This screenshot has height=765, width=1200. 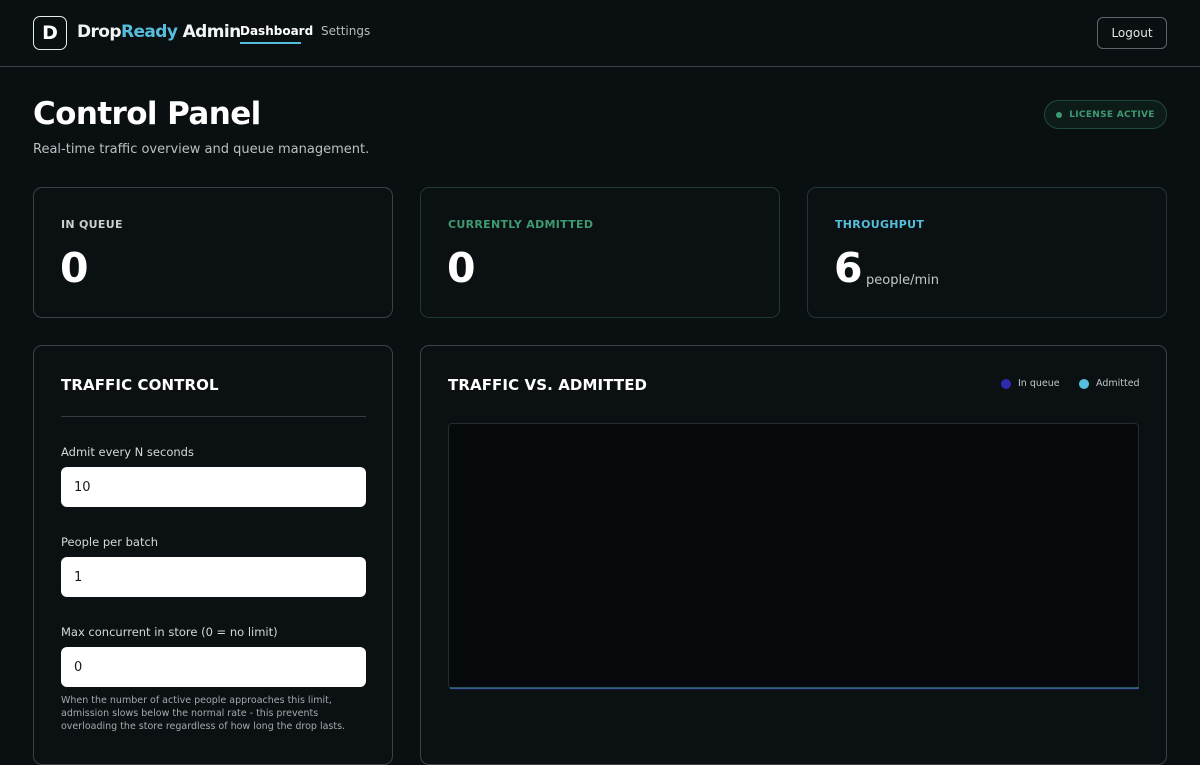 I want to click on active-tab-indicator, so click(x=270, y=43).